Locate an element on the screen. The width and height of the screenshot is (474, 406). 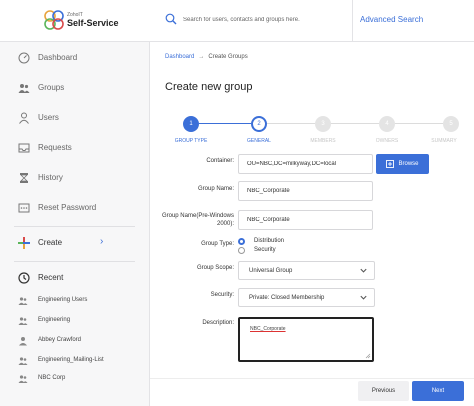
sidebar-item-label: Users is located at coordinates (48, 117).